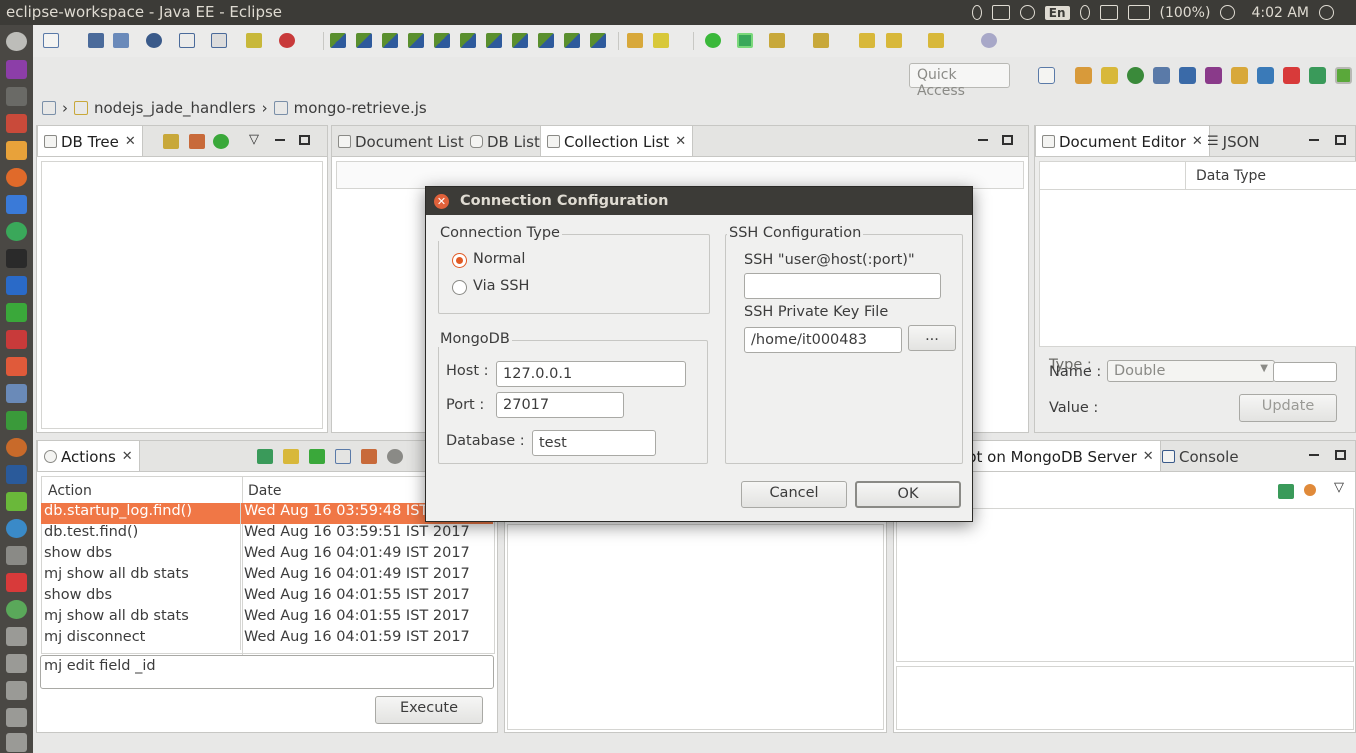  Describe the element at coordinates (1286, 491) in the screenshot. I see `run-script-icon` at that location.